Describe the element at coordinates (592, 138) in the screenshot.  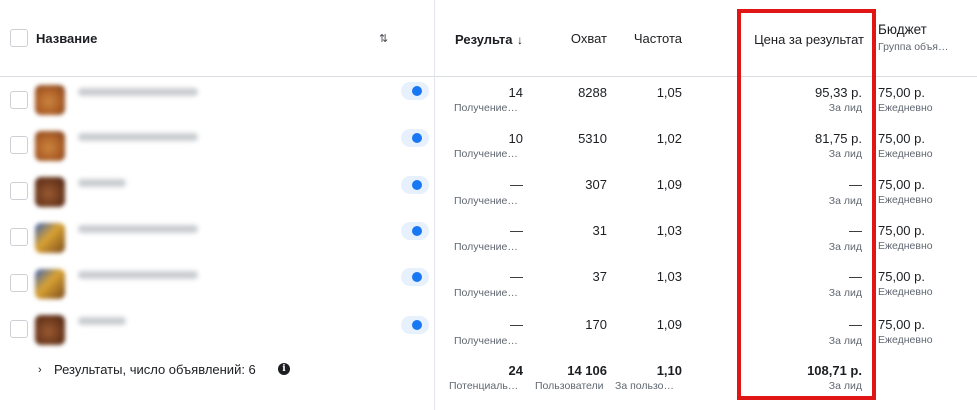
I see `reach-value: 5310` at that location.